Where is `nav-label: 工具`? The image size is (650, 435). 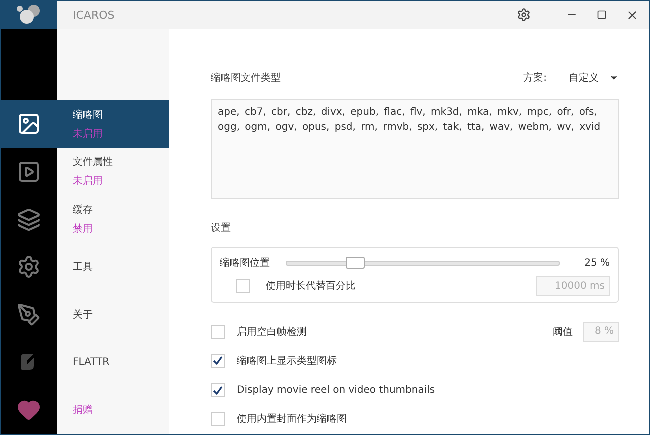
nav-label: 工具 is located at coordinates (83, 267).